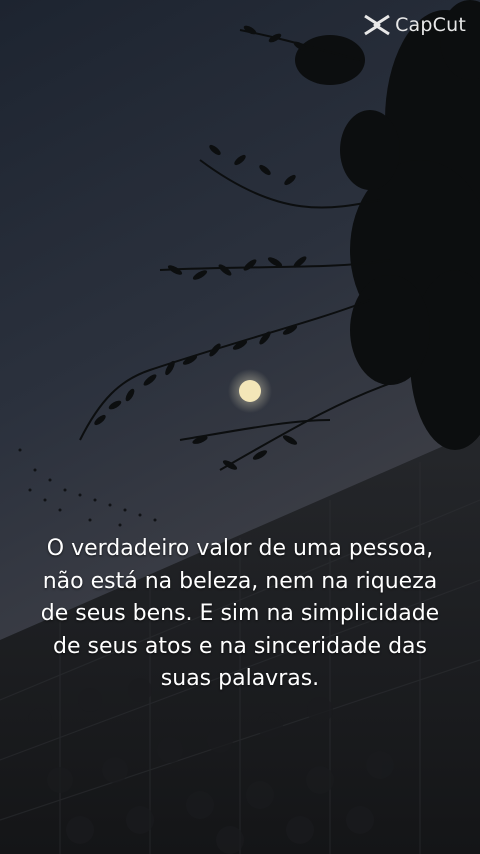 This screenshot has width=480, height=854. Describe the element at coordinates (250, 391) in the screenshot. I see `moon` at that location.